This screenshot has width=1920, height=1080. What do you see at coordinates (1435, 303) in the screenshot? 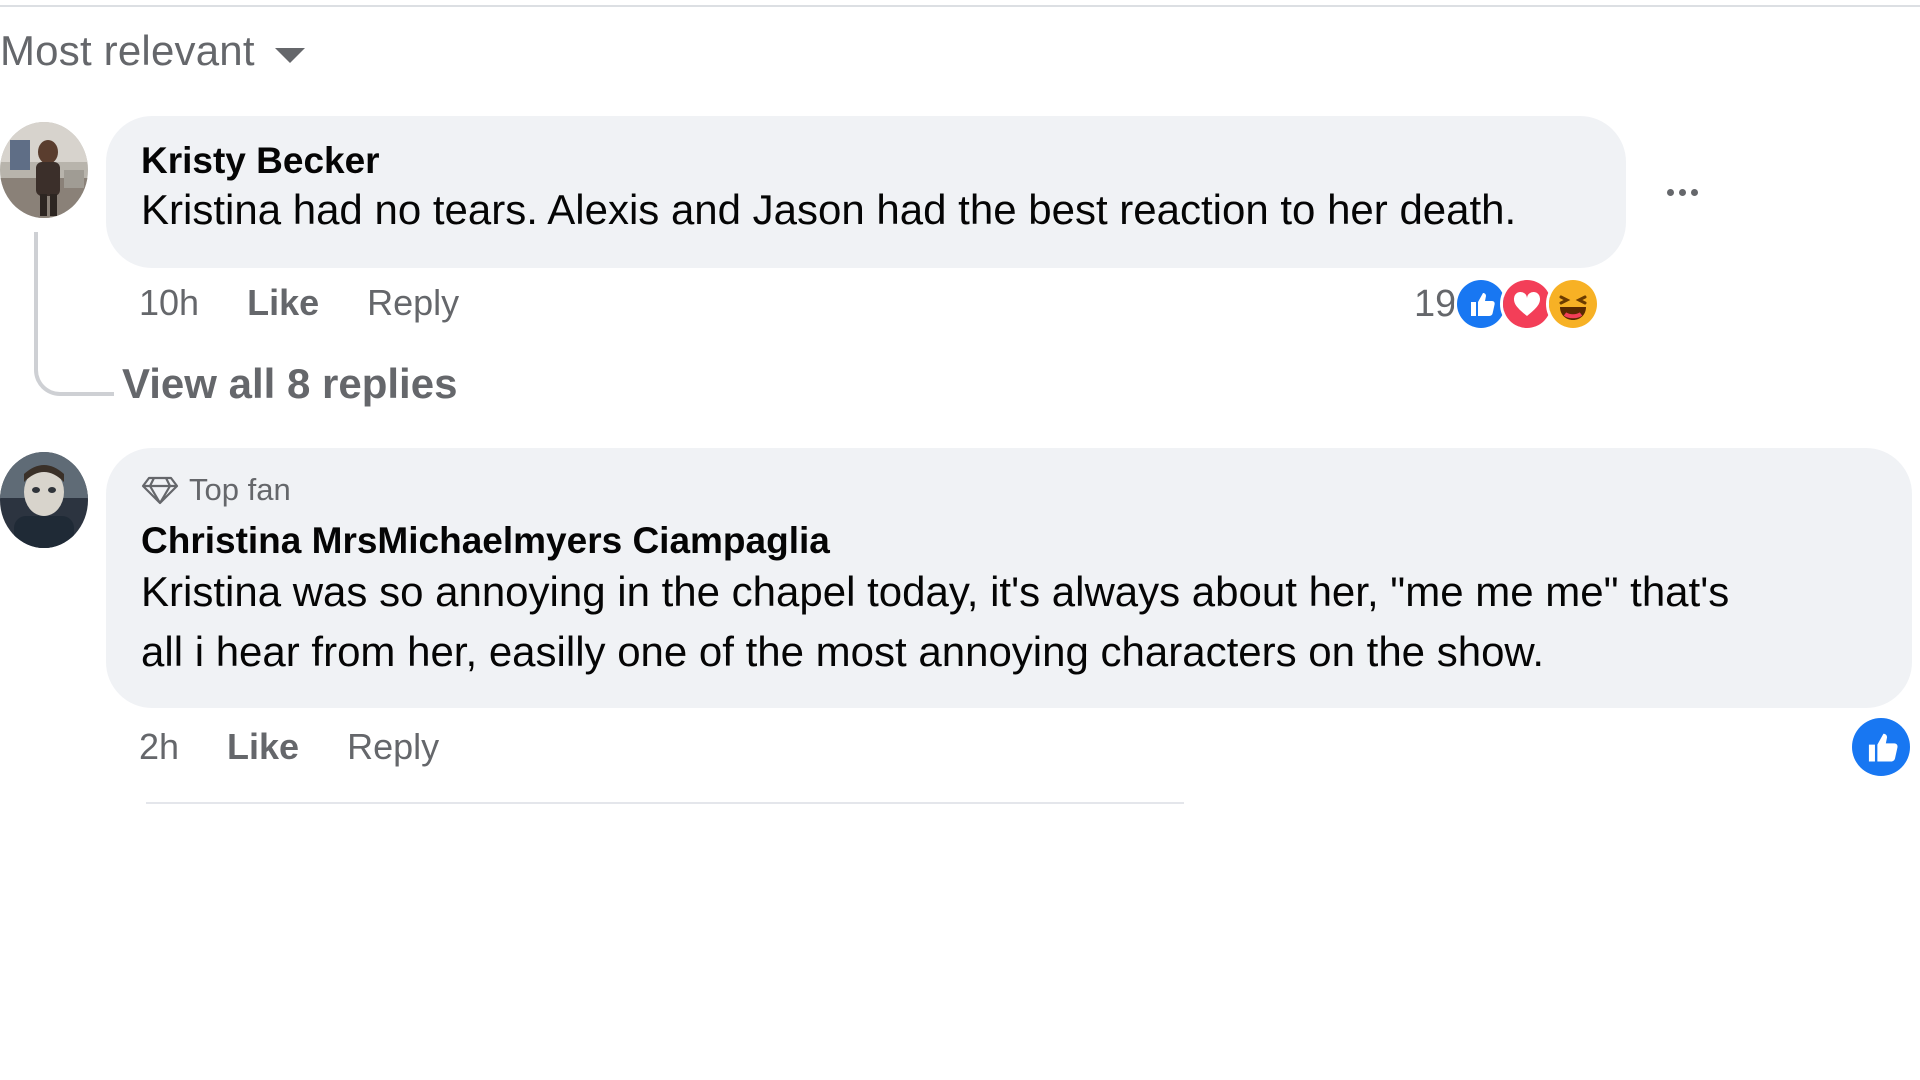
I see `reaction-count: 19` at bounding box center [1435, 303].